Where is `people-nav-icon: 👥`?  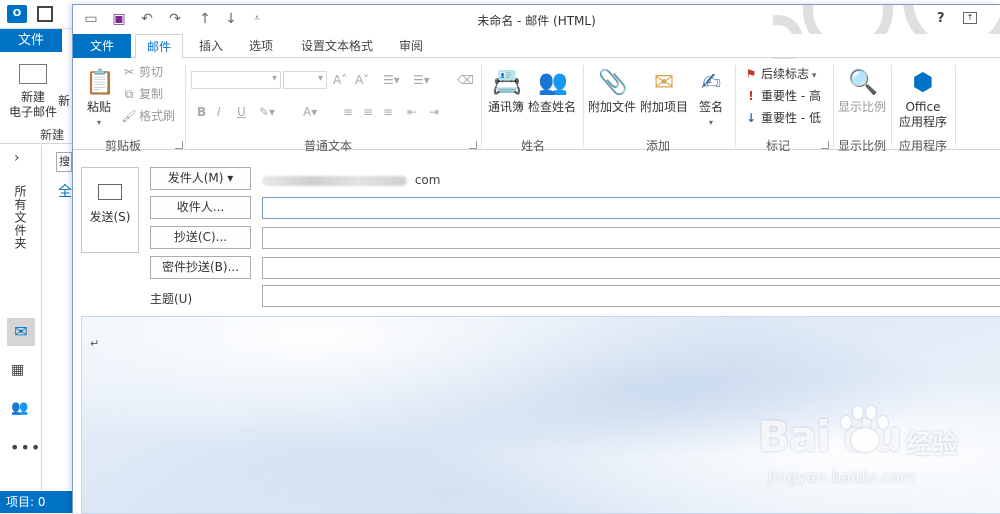 people-nav-icon: 👥 is located at coordinates (19, 408).